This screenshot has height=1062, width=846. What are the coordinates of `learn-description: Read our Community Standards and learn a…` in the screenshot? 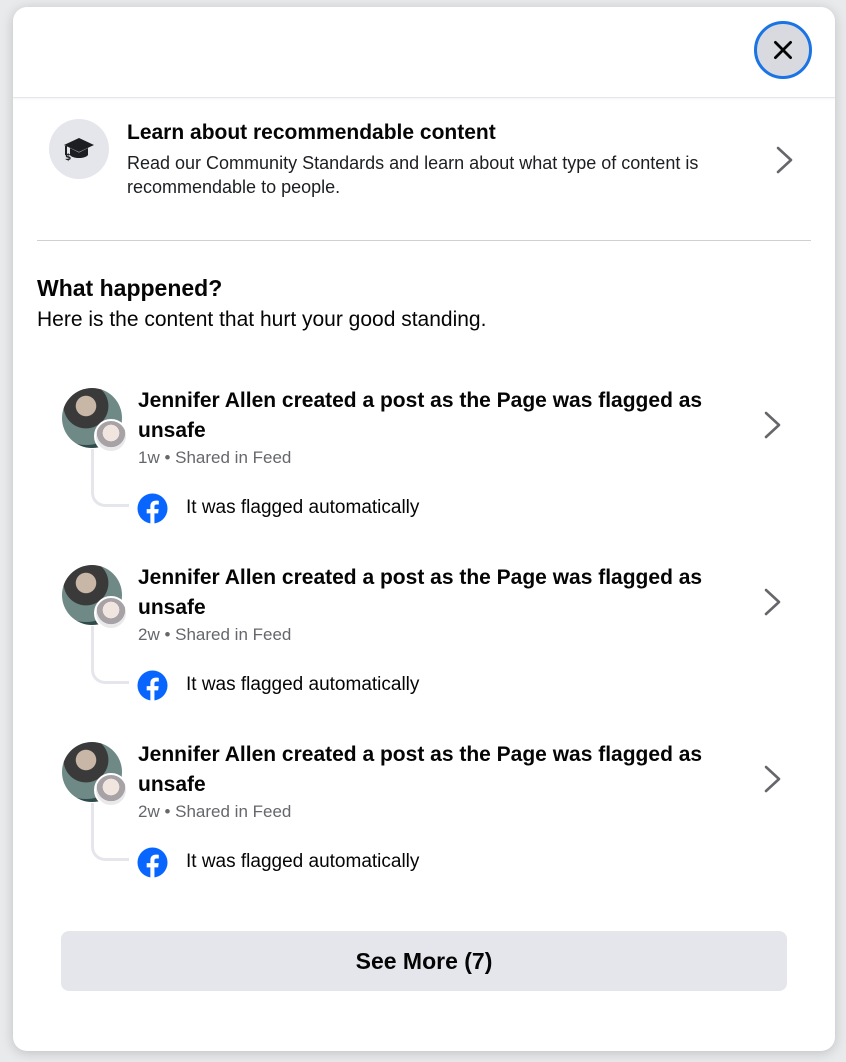 It's located at (413, 175).